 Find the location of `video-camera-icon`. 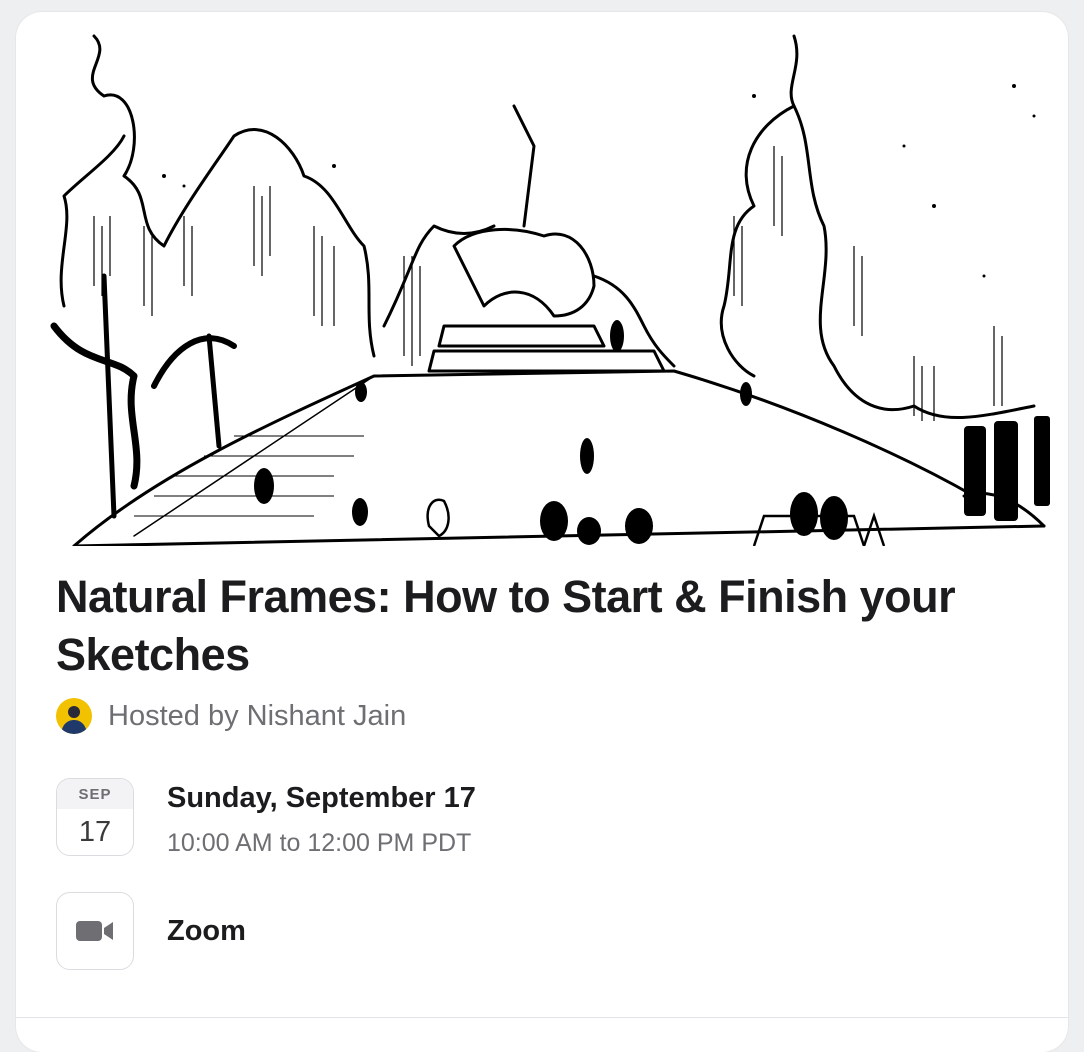

video-camera-icon is located at coordinates (95, 931).